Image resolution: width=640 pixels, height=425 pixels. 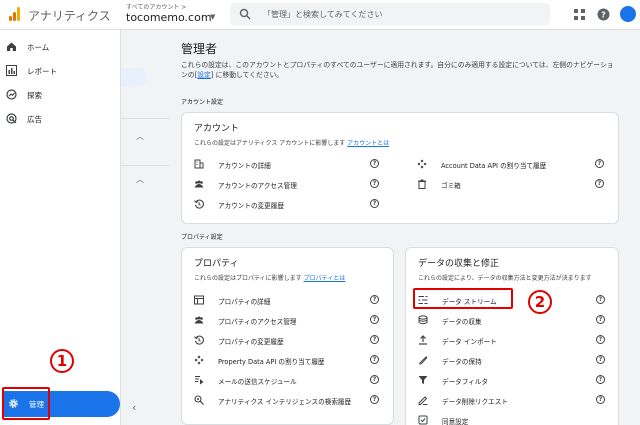 What do you see at coordinates (212, 17) in the screenshot?
I see `chevron-down-icon: ▼` at bounding box center [212, 17].